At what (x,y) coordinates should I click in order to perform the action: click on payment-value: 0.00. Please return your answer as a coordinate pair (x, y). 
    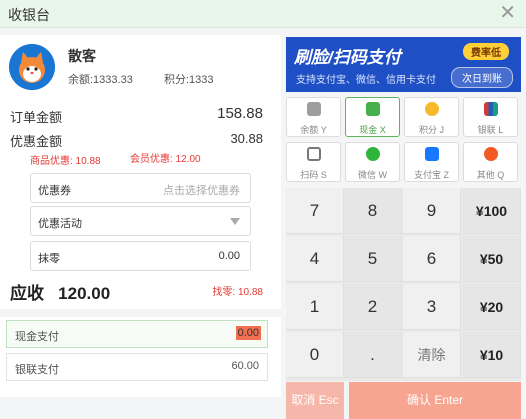
    Looking at the image, I should click on (248, 333).